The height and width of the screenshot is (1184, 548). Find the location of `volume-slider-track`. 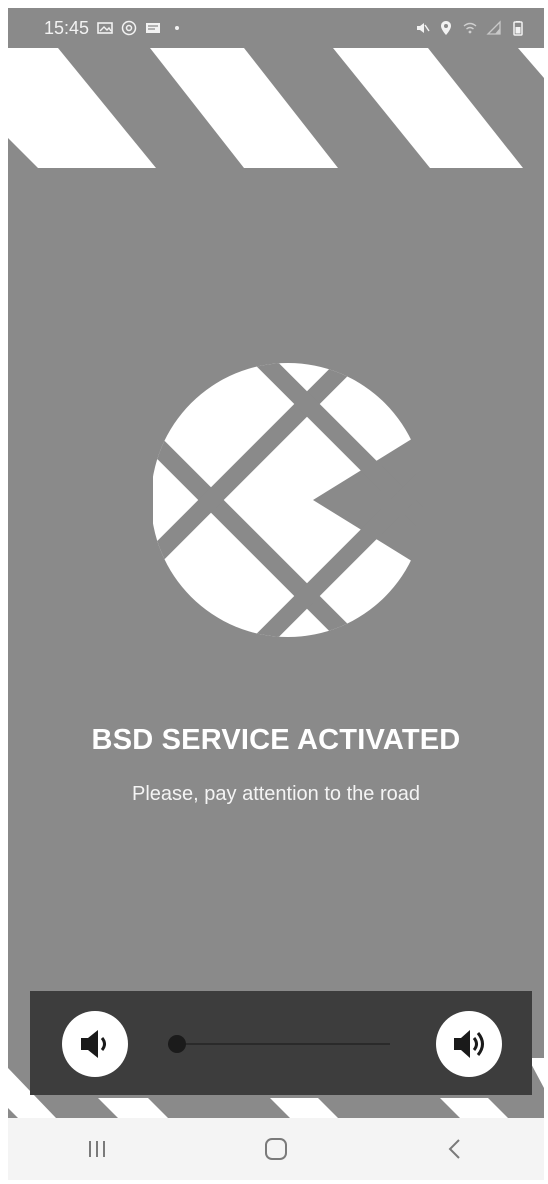

volume-slider-track is located at coordinates (279, 1044).